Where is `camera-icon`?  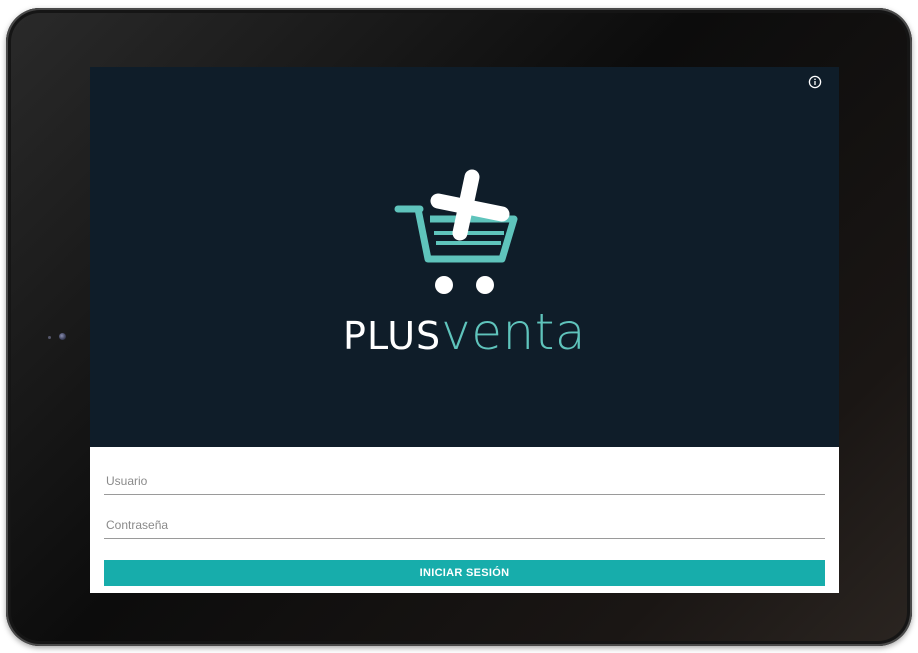 camera-icon is located at coordinates (62, 336).